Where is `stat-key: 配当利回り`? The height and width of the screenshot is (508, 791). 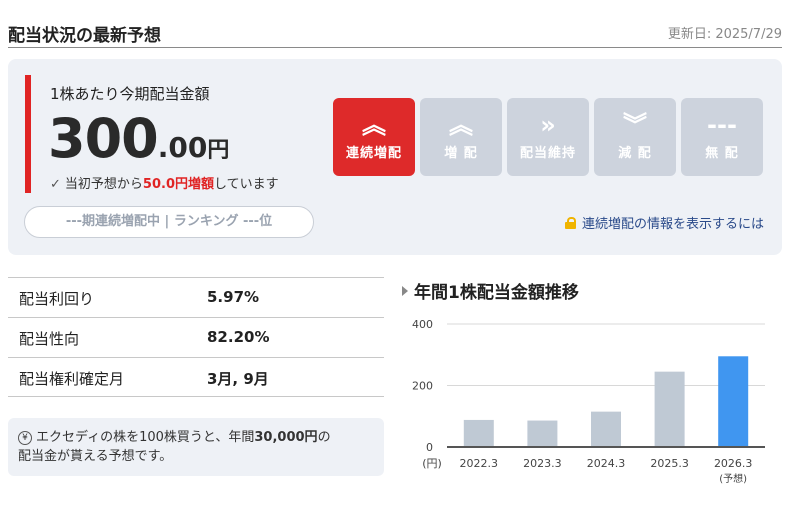 stat-key: 配当利回り is located at coordinates (57, 299).